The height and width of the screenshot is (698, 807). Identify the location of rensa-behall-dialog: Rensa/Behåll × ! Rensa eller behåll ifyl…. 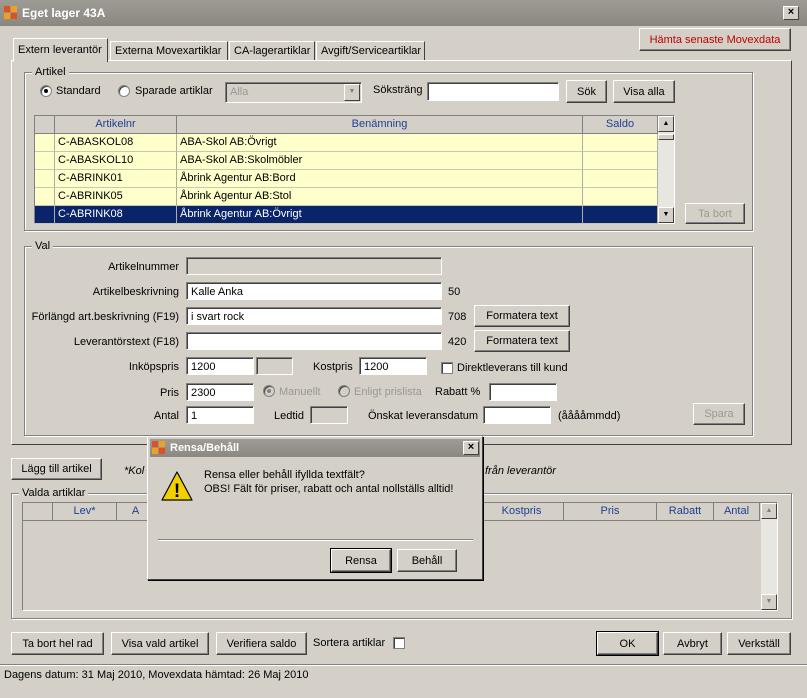
(315, 508).